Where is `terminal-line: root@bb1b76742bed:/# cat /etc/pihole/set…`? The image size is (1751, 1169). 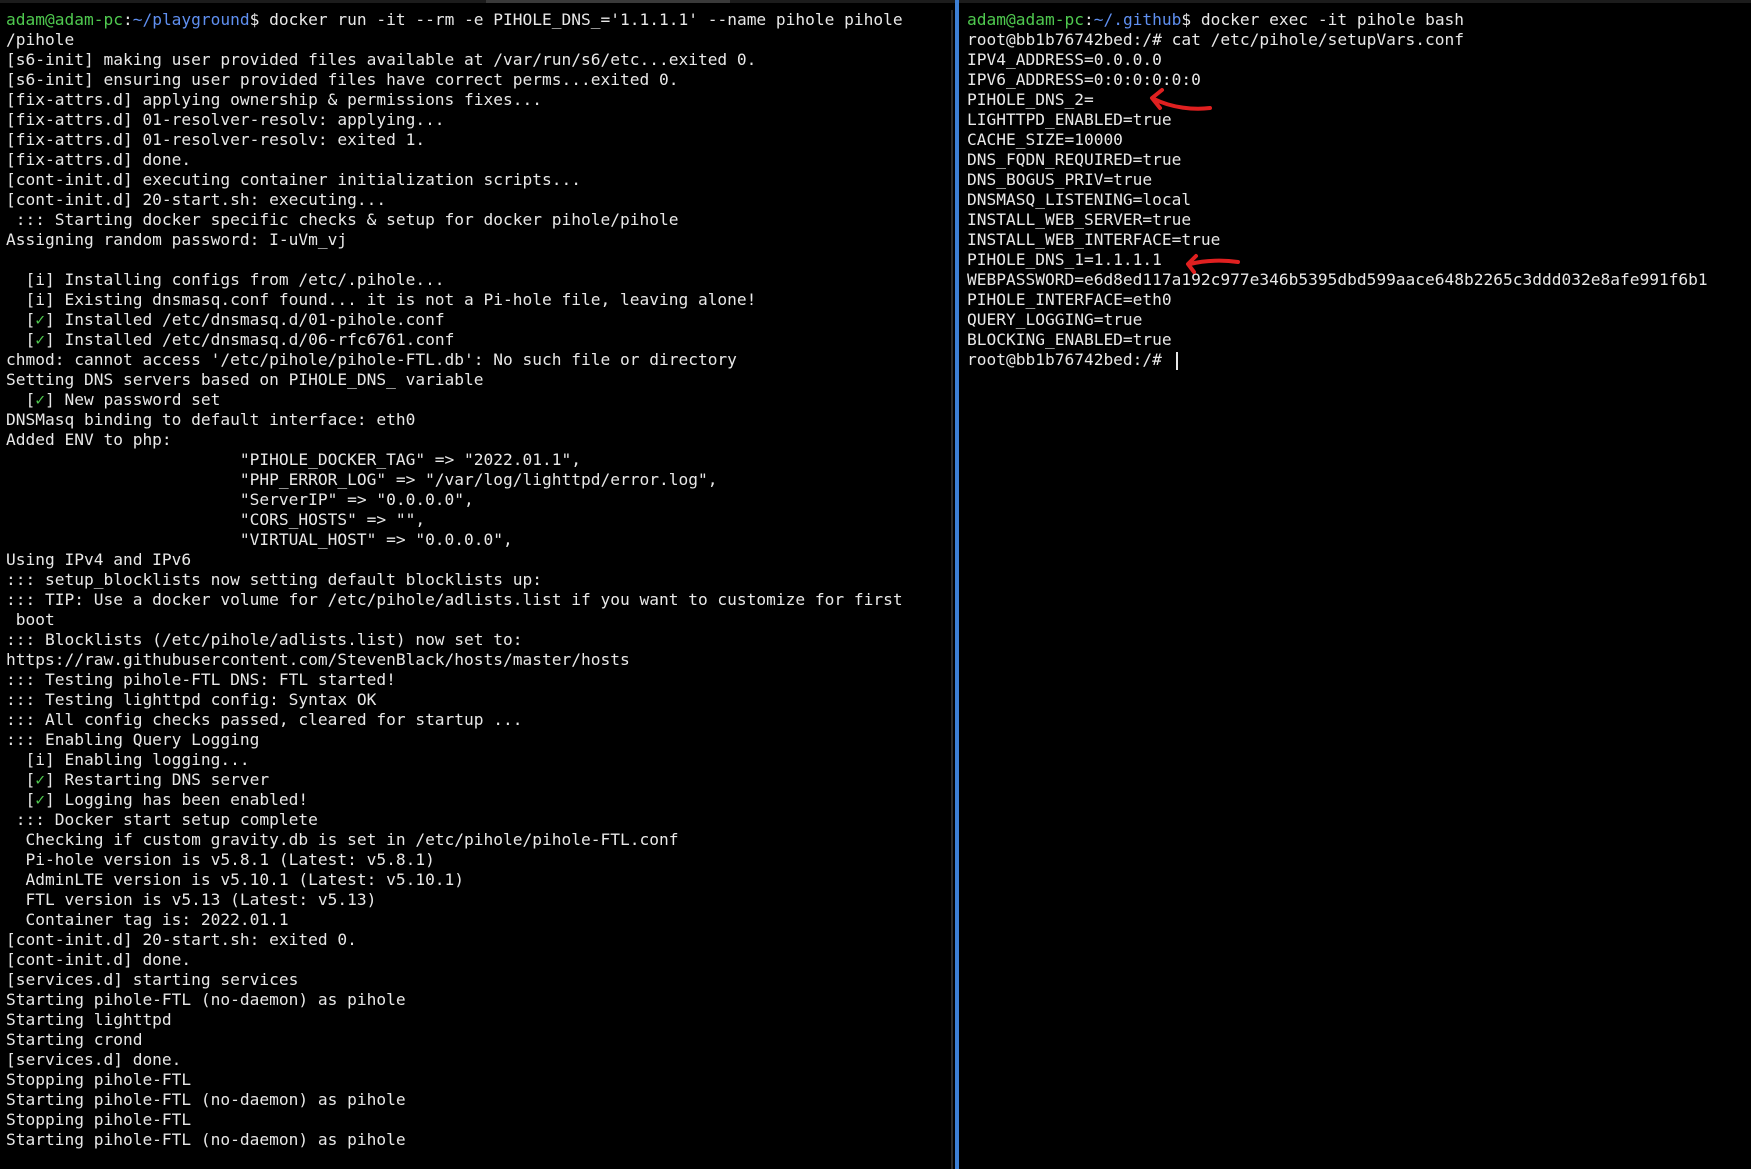
terminal-line: root@bb1b76742bed:/# cat /etc/pihole/set… is located at coordinates (1216, 39).